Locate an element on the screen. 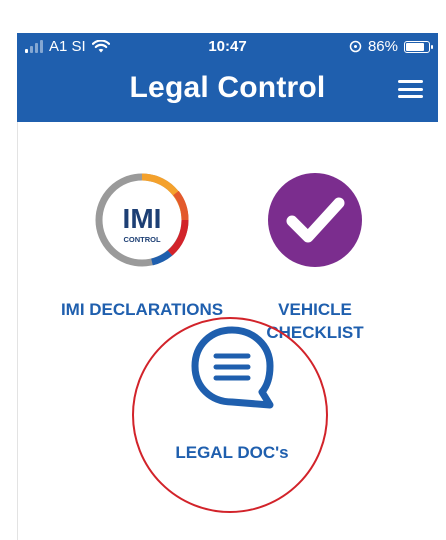 This screenshot has width=446, height=540. imi-declarations-tile: IMI CONTROL IMI DECLARATIONS is located at coordinates (142, 245).